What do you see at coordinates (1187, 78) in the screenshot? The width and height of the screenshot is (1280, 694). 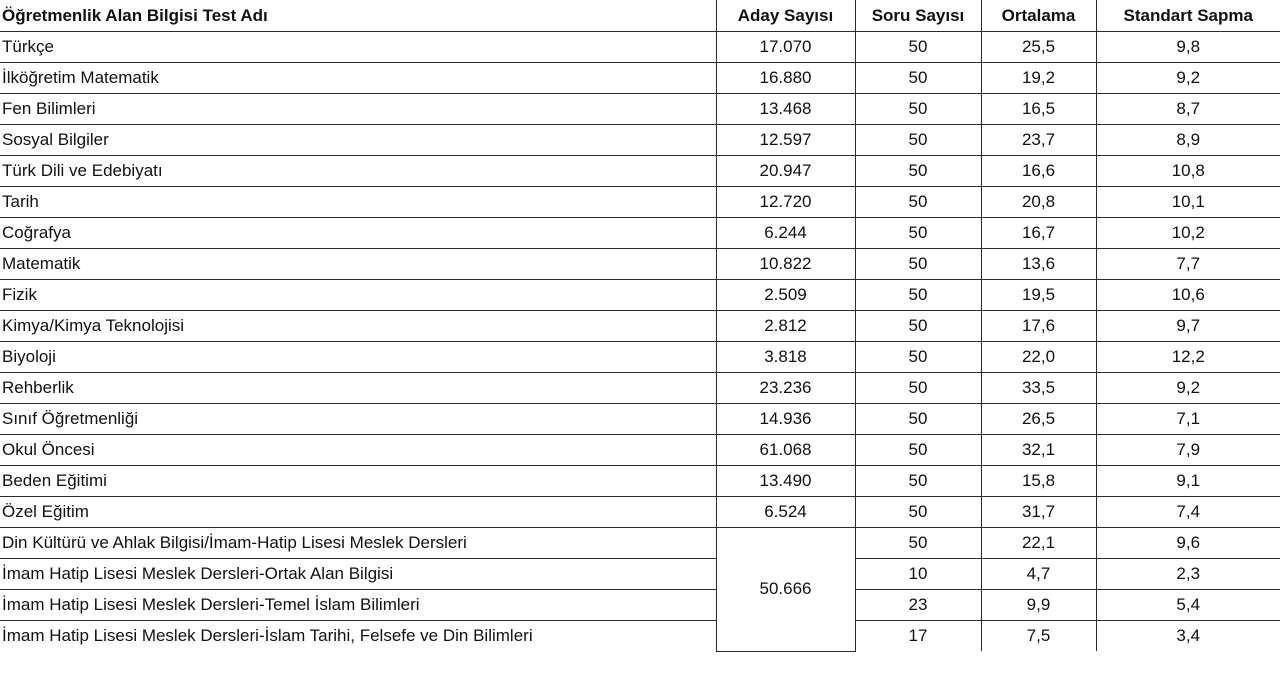 I see `std-dev-cell: 9,2` at bounding box center [1187, 78].